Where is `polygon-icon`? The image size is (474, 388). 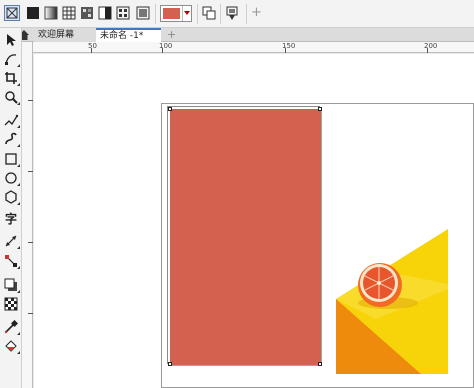
polygon-icon is located at coordinates (11, 197).